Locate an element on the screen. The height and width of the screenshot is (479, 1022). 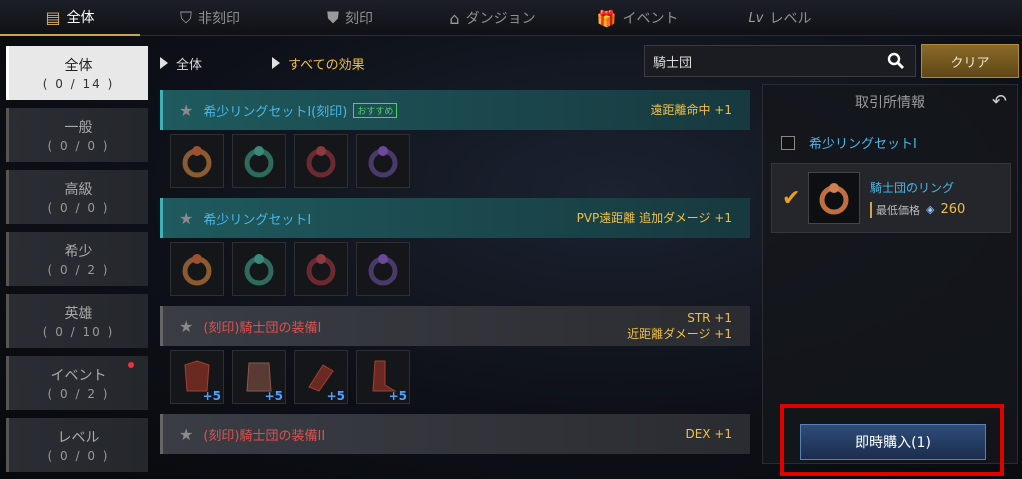
category-hero: 英雄( 0 / 10 ) is located at coordinates (77, 321).